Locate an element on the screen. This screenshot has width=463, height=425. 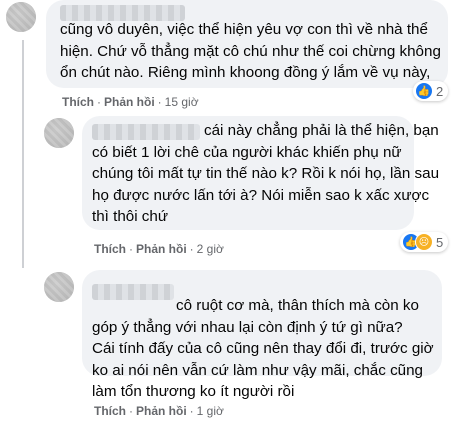
reaction-summary: 👍 ☹ 5 is located at coordinates (424, 242).